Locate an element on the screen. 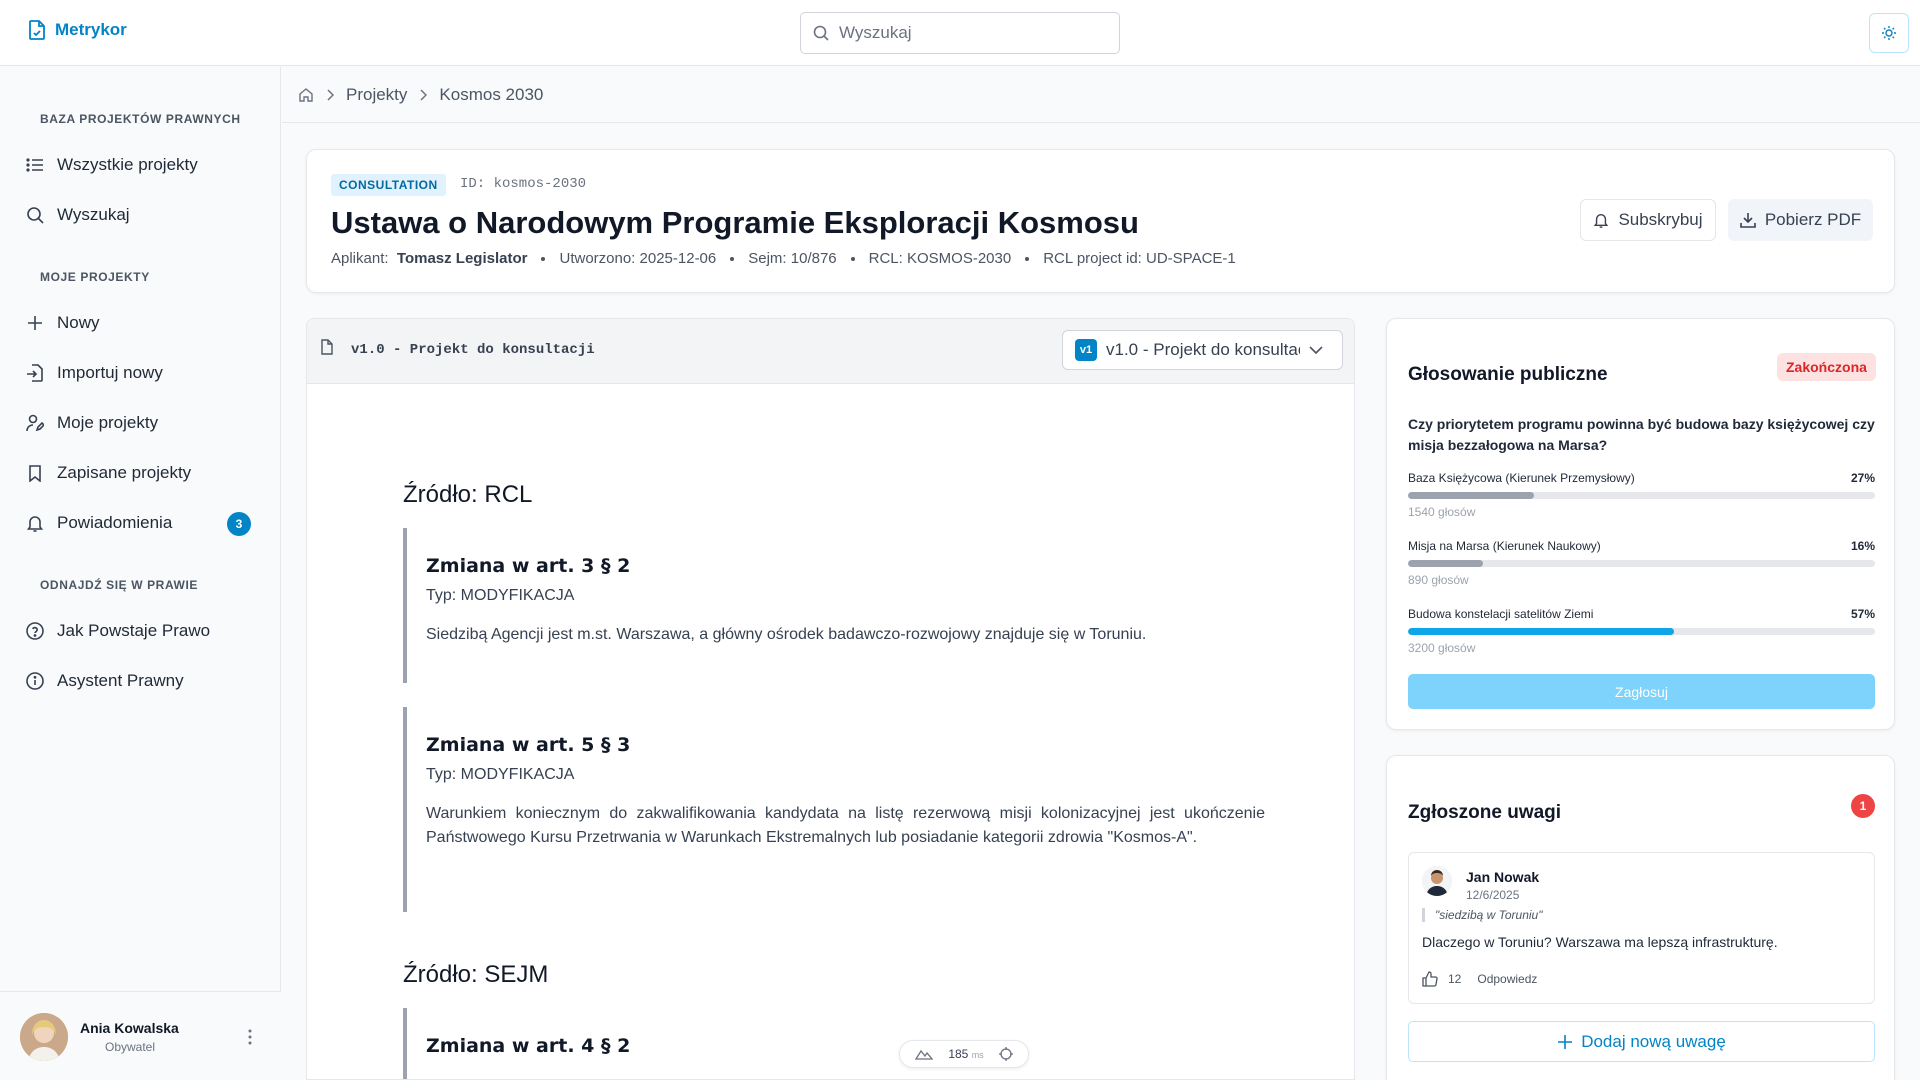 The image size is (1920, 1080). version-selected-value: v1.0 - Projekt do konsultacji is located at coordinates (1203, 349).